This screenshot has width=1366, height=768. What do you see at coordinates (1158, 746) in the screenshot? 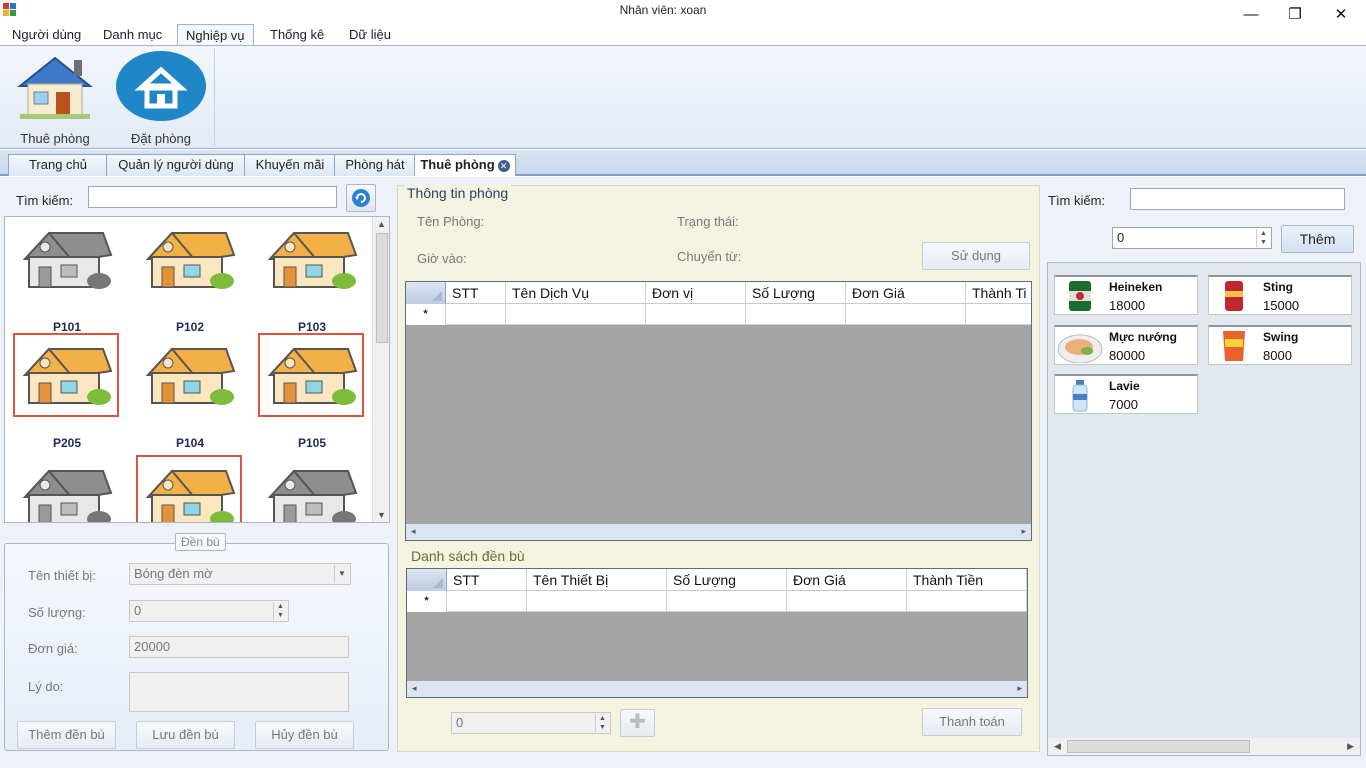
I see `hscroll-thumb` at bounding box center [1158, 746].